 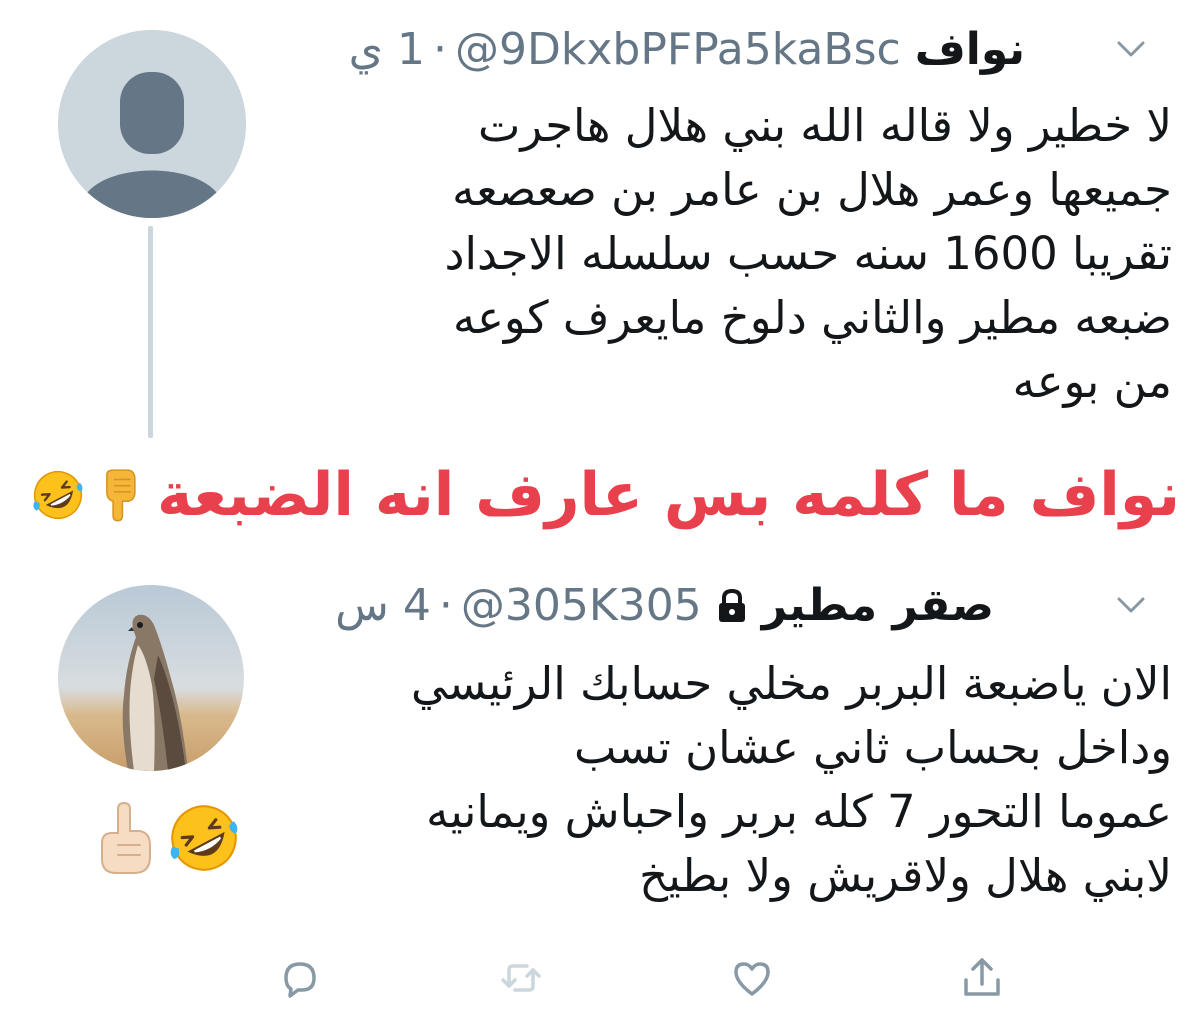 What do you see at coordinates (878, 606) in the screenshot?
I see `display-name: صقر مطير` at bounding box center [878, 606].